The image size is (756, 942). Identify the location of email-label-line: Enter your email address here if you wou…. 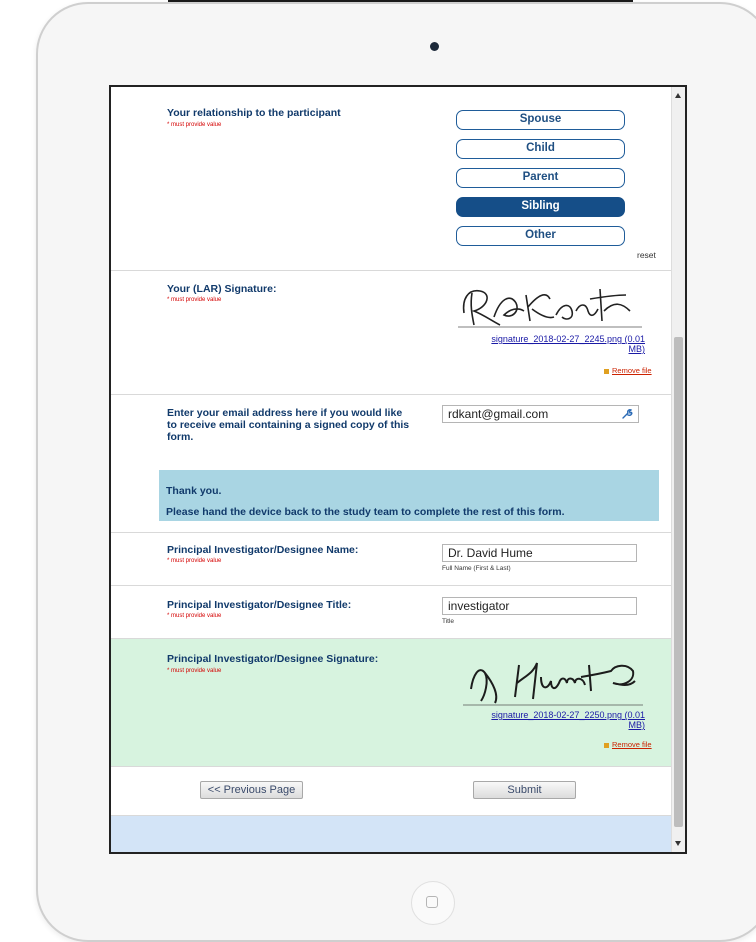
(285, 413).